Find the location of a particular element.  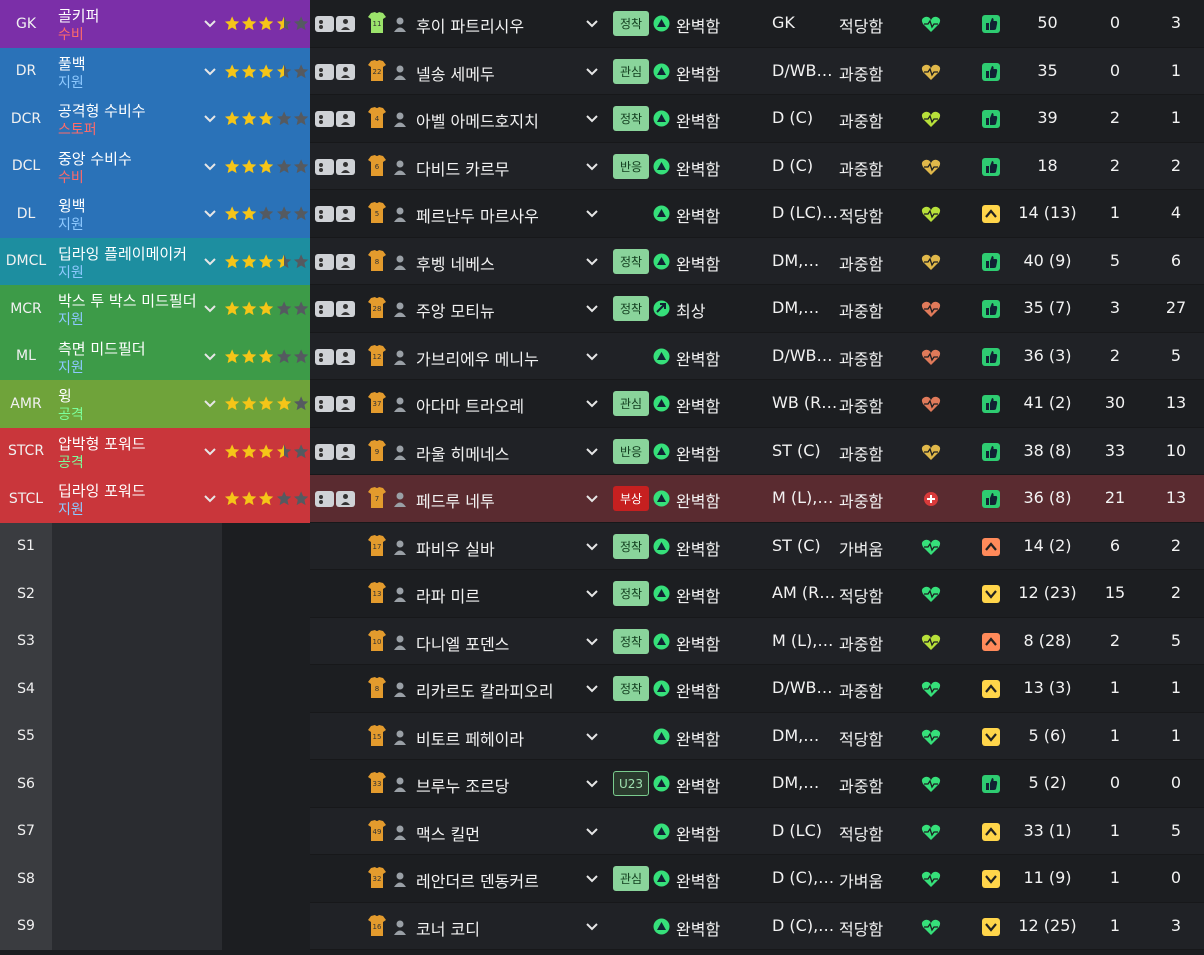

table-row: S5 15 비토르 페헤이라 완벽함 DM,… 적당함 5 (6) 1 1 is located at coordinates (602, 736).